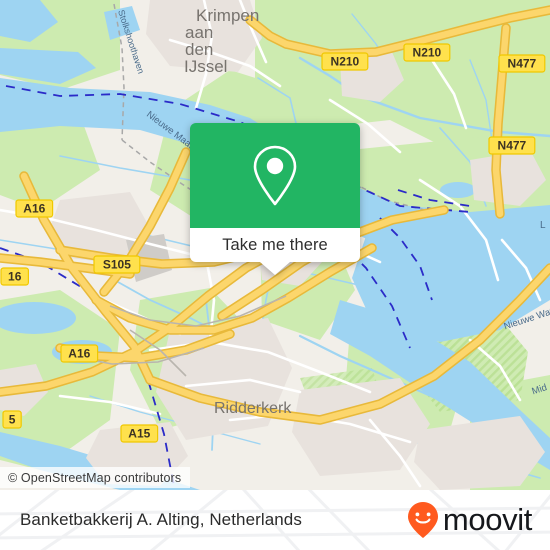  I want to click on callout-header, so click(275, 175).